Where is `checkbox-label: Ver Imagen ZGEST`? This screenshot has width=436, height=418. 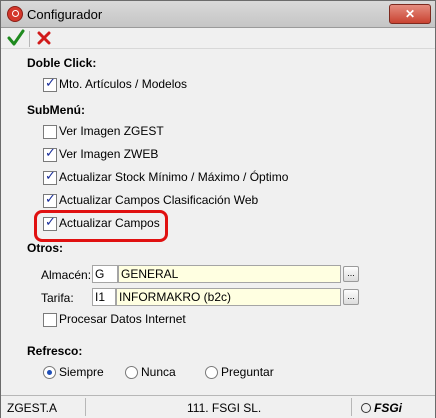
checkbox-label: Ver Imagen ZGEST is located at coordinates (111, 131).